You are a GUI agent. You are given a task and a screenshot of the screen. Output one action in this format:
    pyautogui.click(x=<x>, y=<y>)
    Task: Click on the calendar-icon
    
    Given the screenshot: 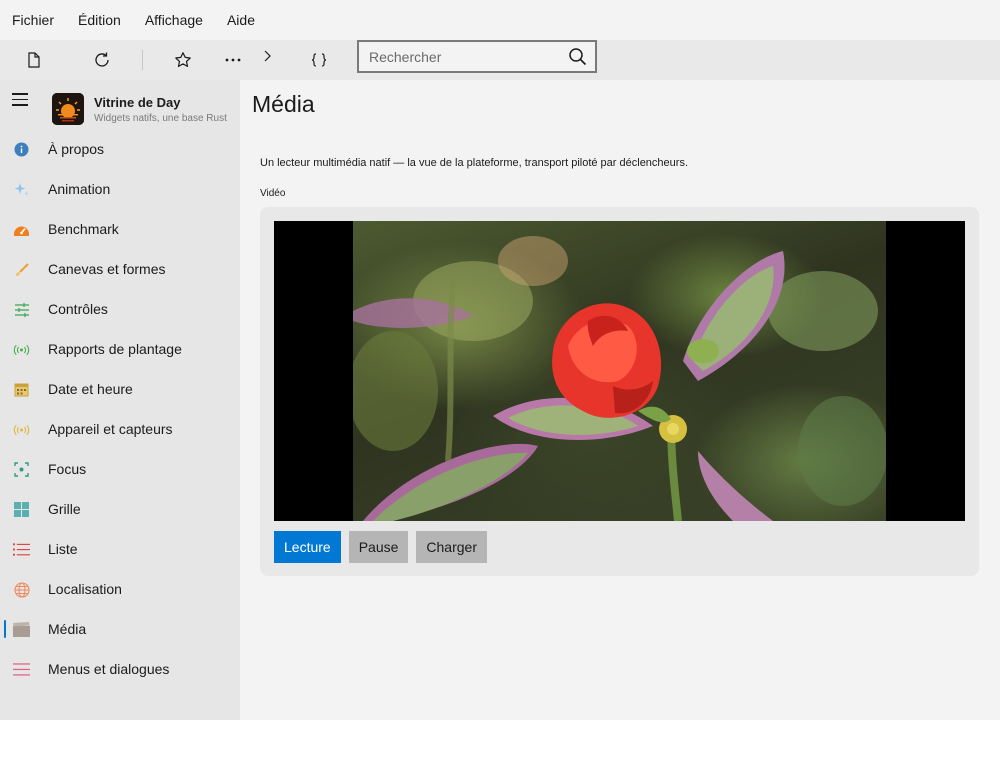 What is the action you would take?
    pyautogui.click(x=21, y=389)
    